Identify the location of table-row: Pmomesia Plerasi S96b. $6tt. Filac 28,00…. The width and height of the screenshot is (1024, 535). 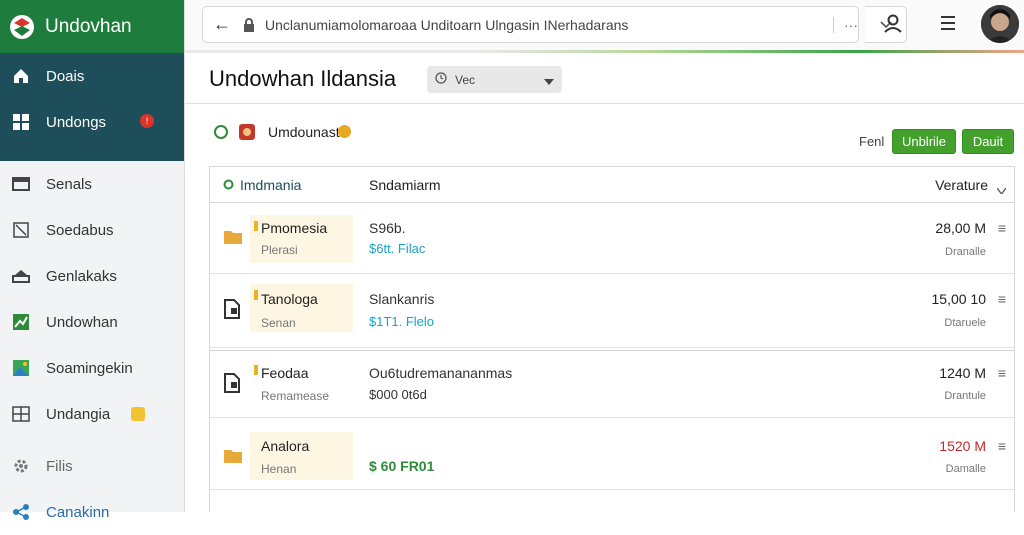
(612, 238).